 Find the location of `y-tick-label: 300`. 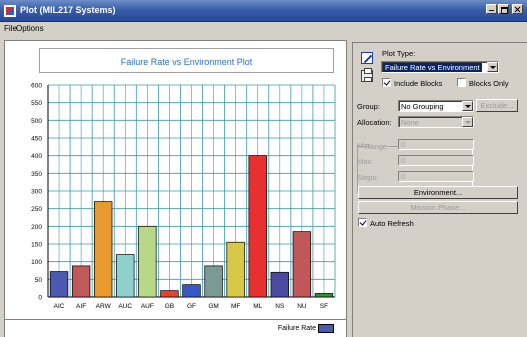

y-tick-label: 300 is located at coordinates (36, 192).